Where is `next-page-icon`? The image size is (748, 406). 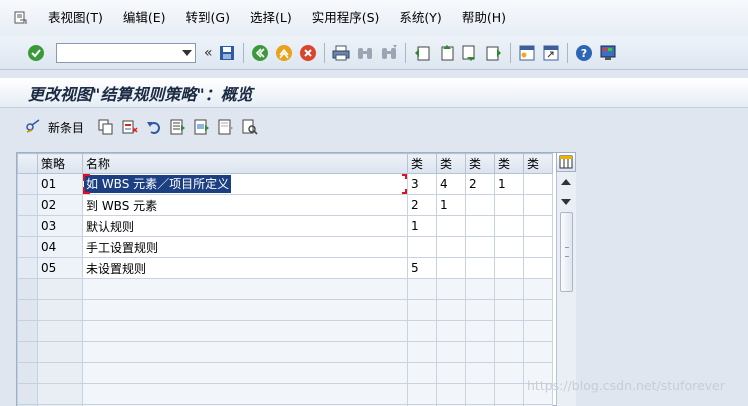
next-page-icon is located at coordinates (470, 53).